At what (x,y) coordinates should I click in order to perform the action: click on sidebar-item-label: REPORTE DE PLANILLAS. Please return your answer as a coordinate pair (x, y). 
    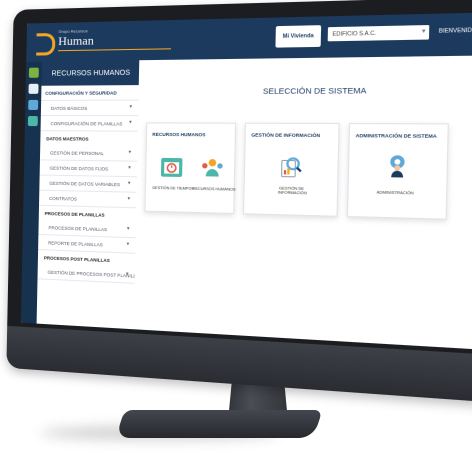
    Looking at the image, I should click on (75, 243).